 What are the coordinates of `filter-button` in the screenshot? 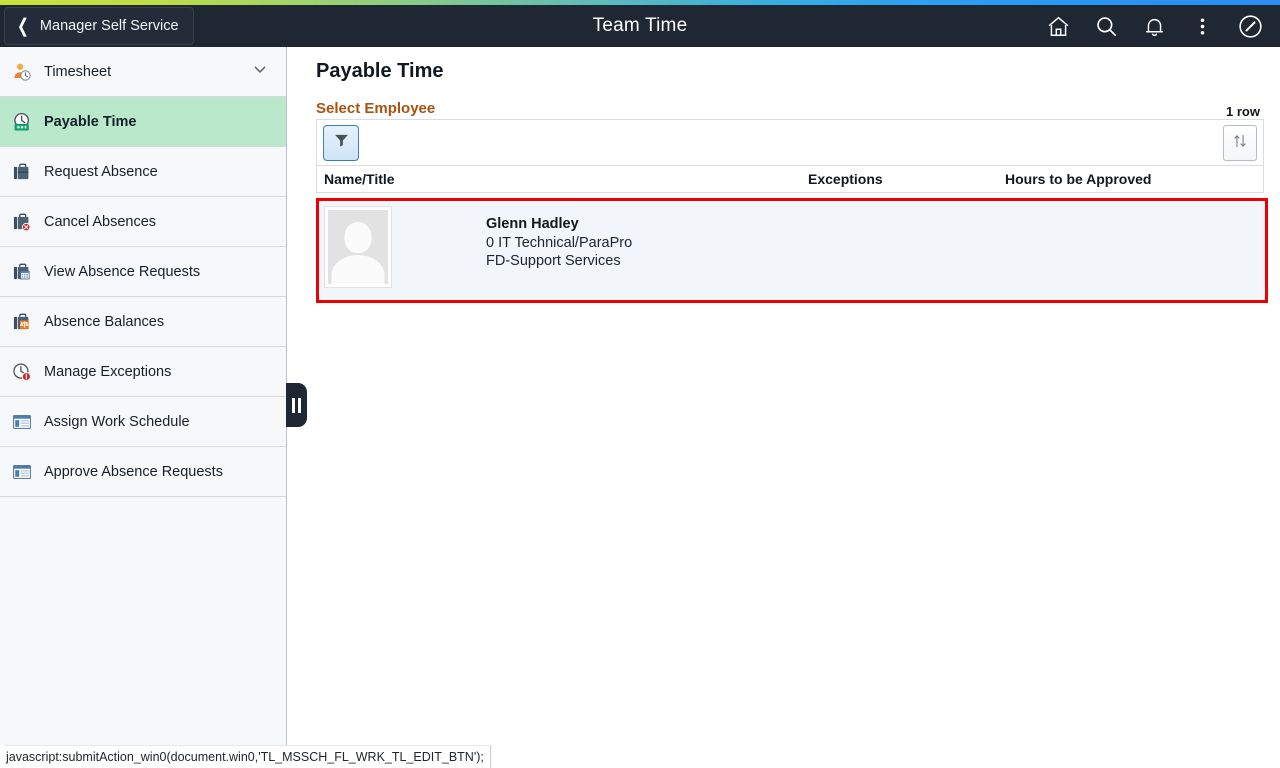 It's located at (341, 143).